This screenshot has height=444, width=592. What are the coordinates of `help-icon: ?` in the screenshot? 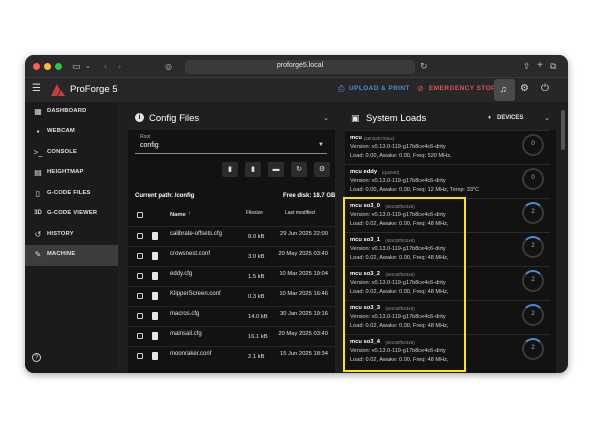 It's located at (36, 357).